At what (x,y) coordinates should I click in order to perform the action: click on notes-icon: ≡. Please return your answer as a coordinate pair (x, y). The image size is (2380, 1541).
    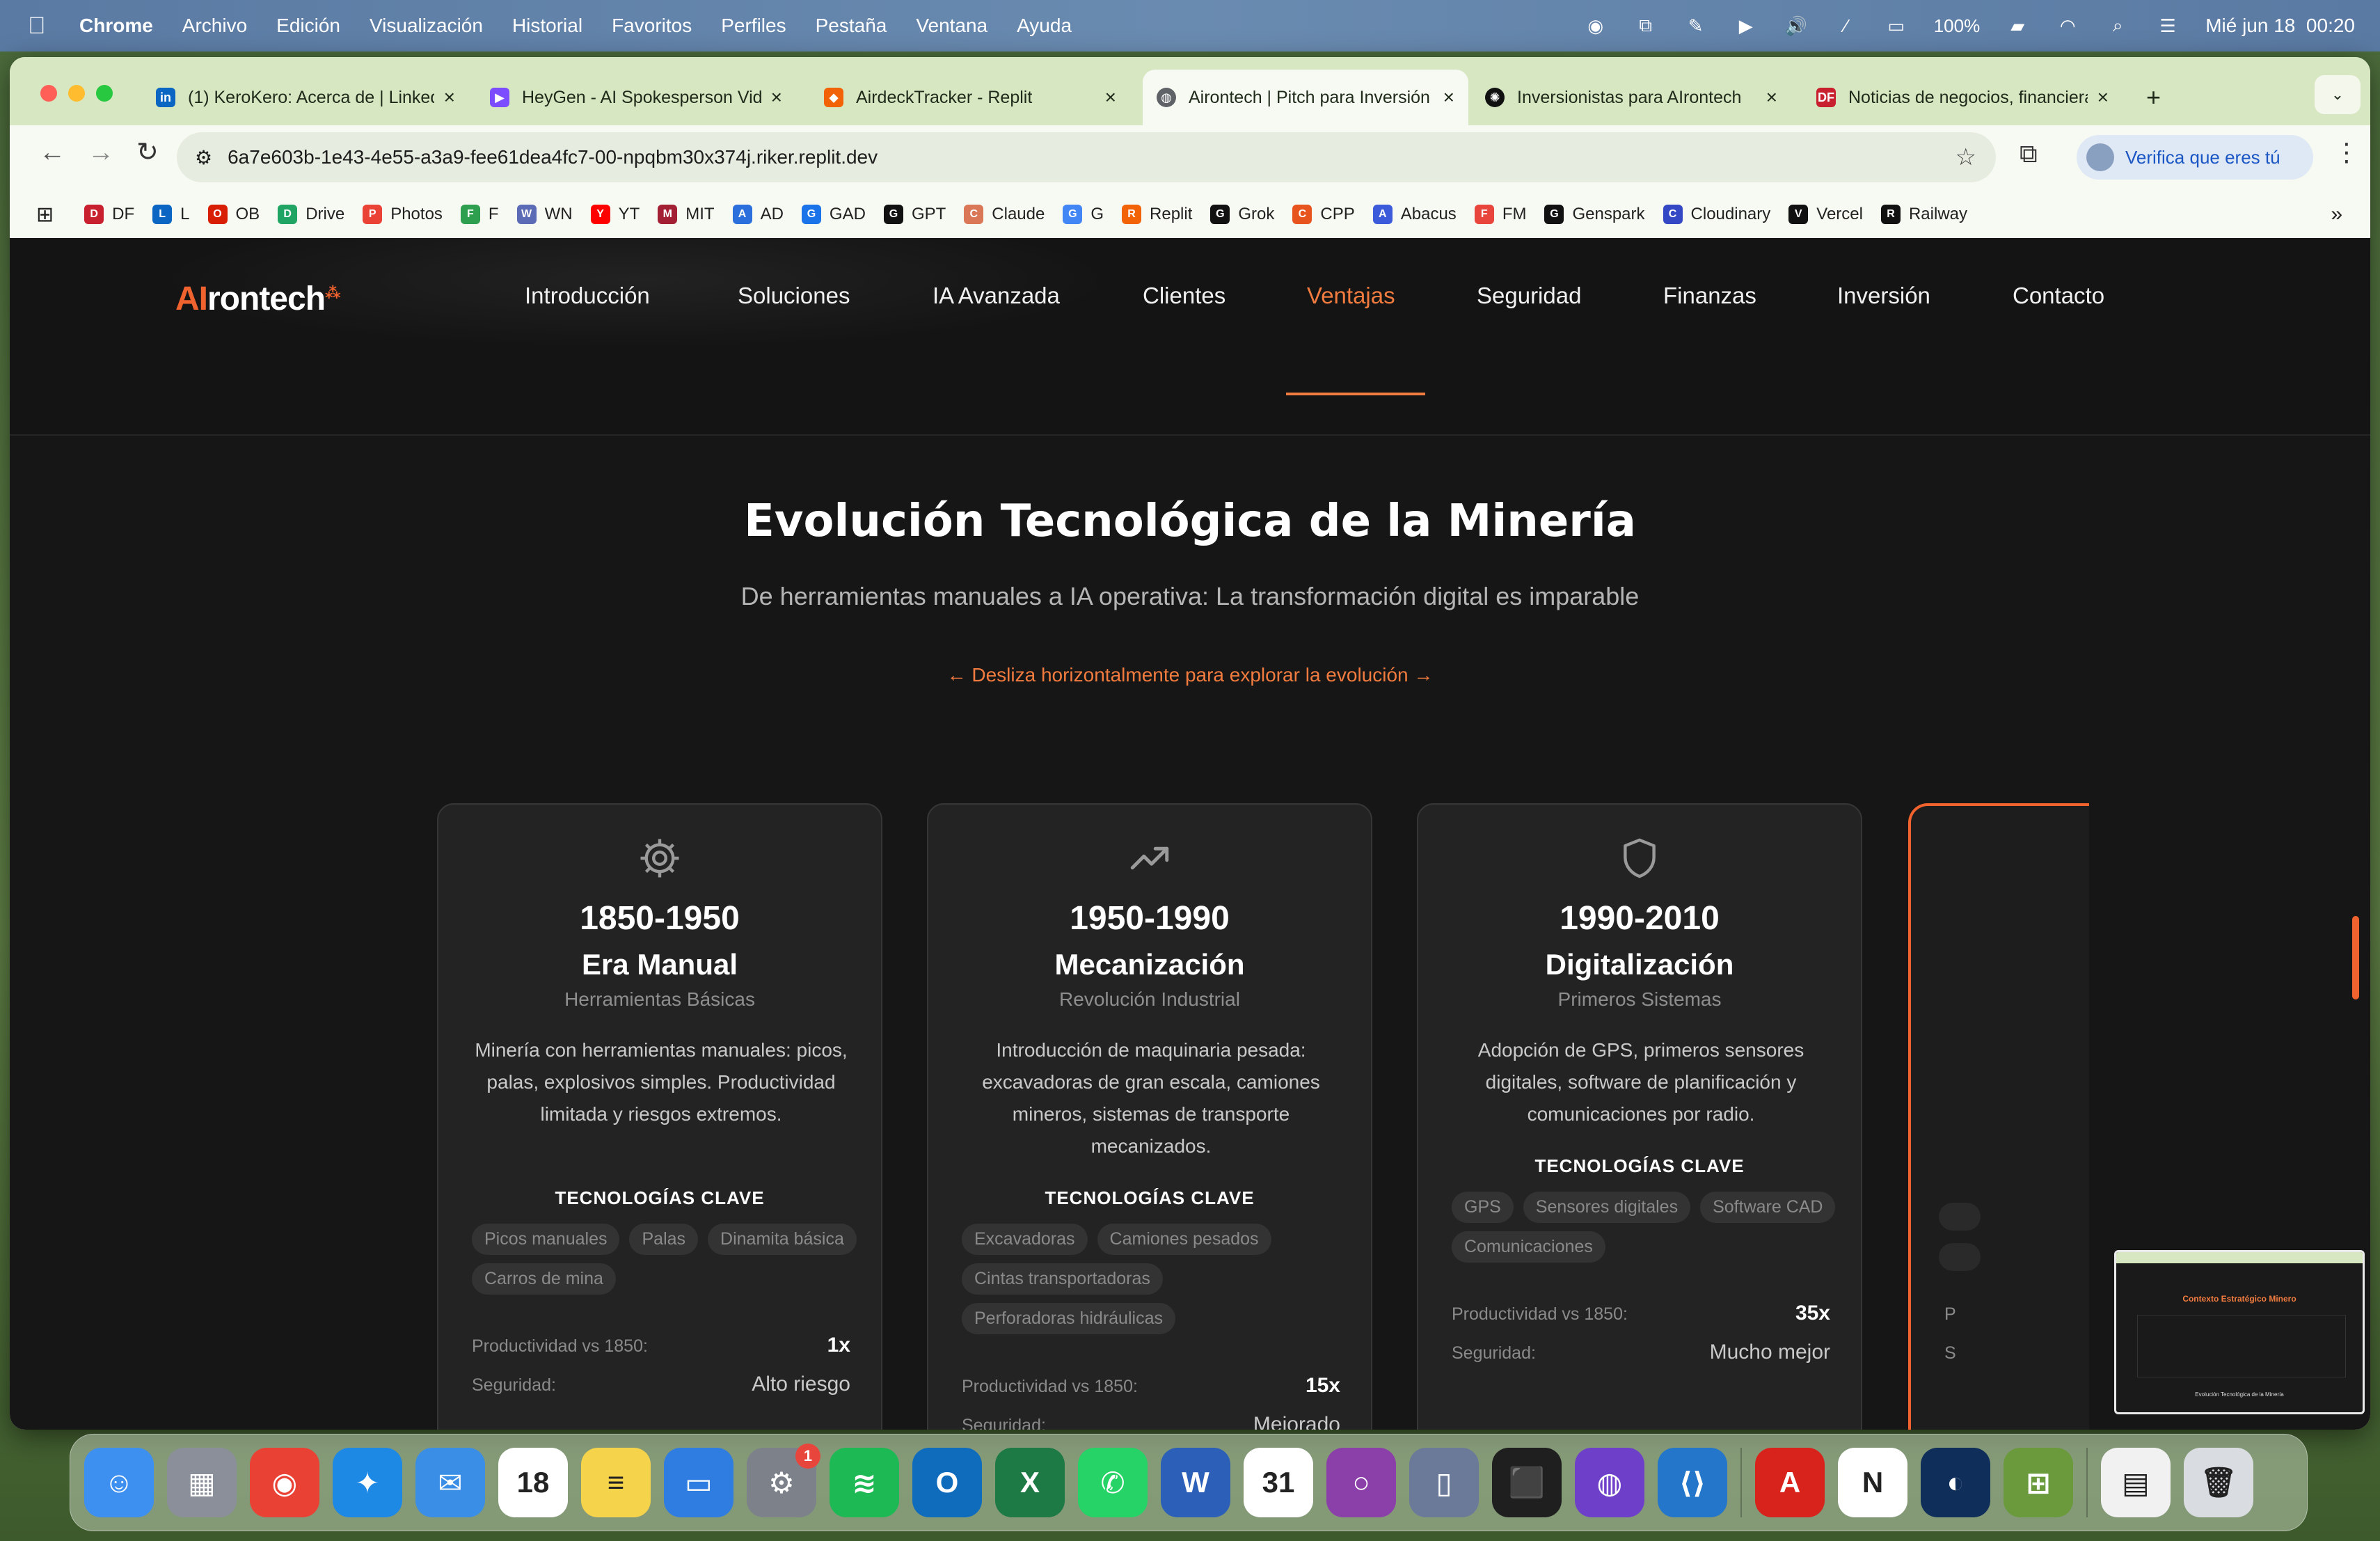
    Looking at the image, I should click on (616, 1482).